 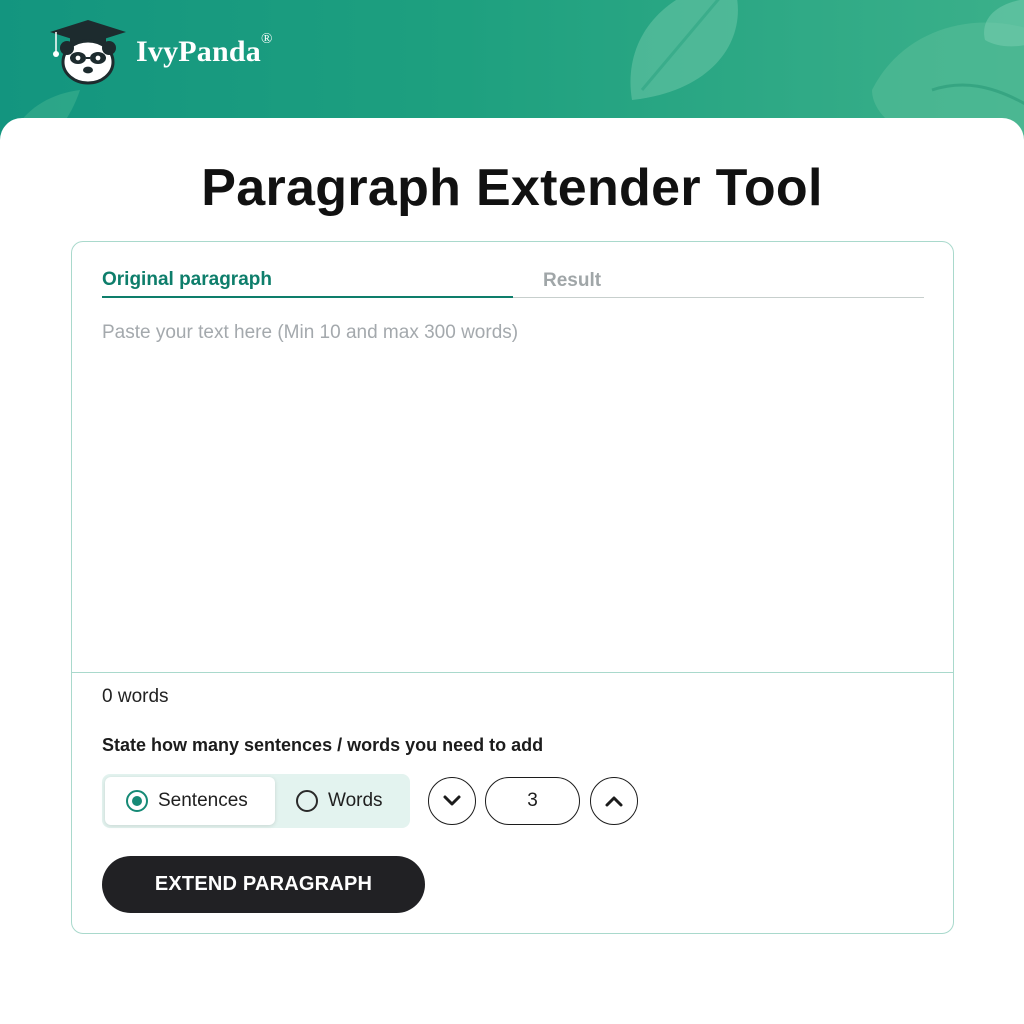 I want to click on chevron-down-icon, so click(x=452, y=800).